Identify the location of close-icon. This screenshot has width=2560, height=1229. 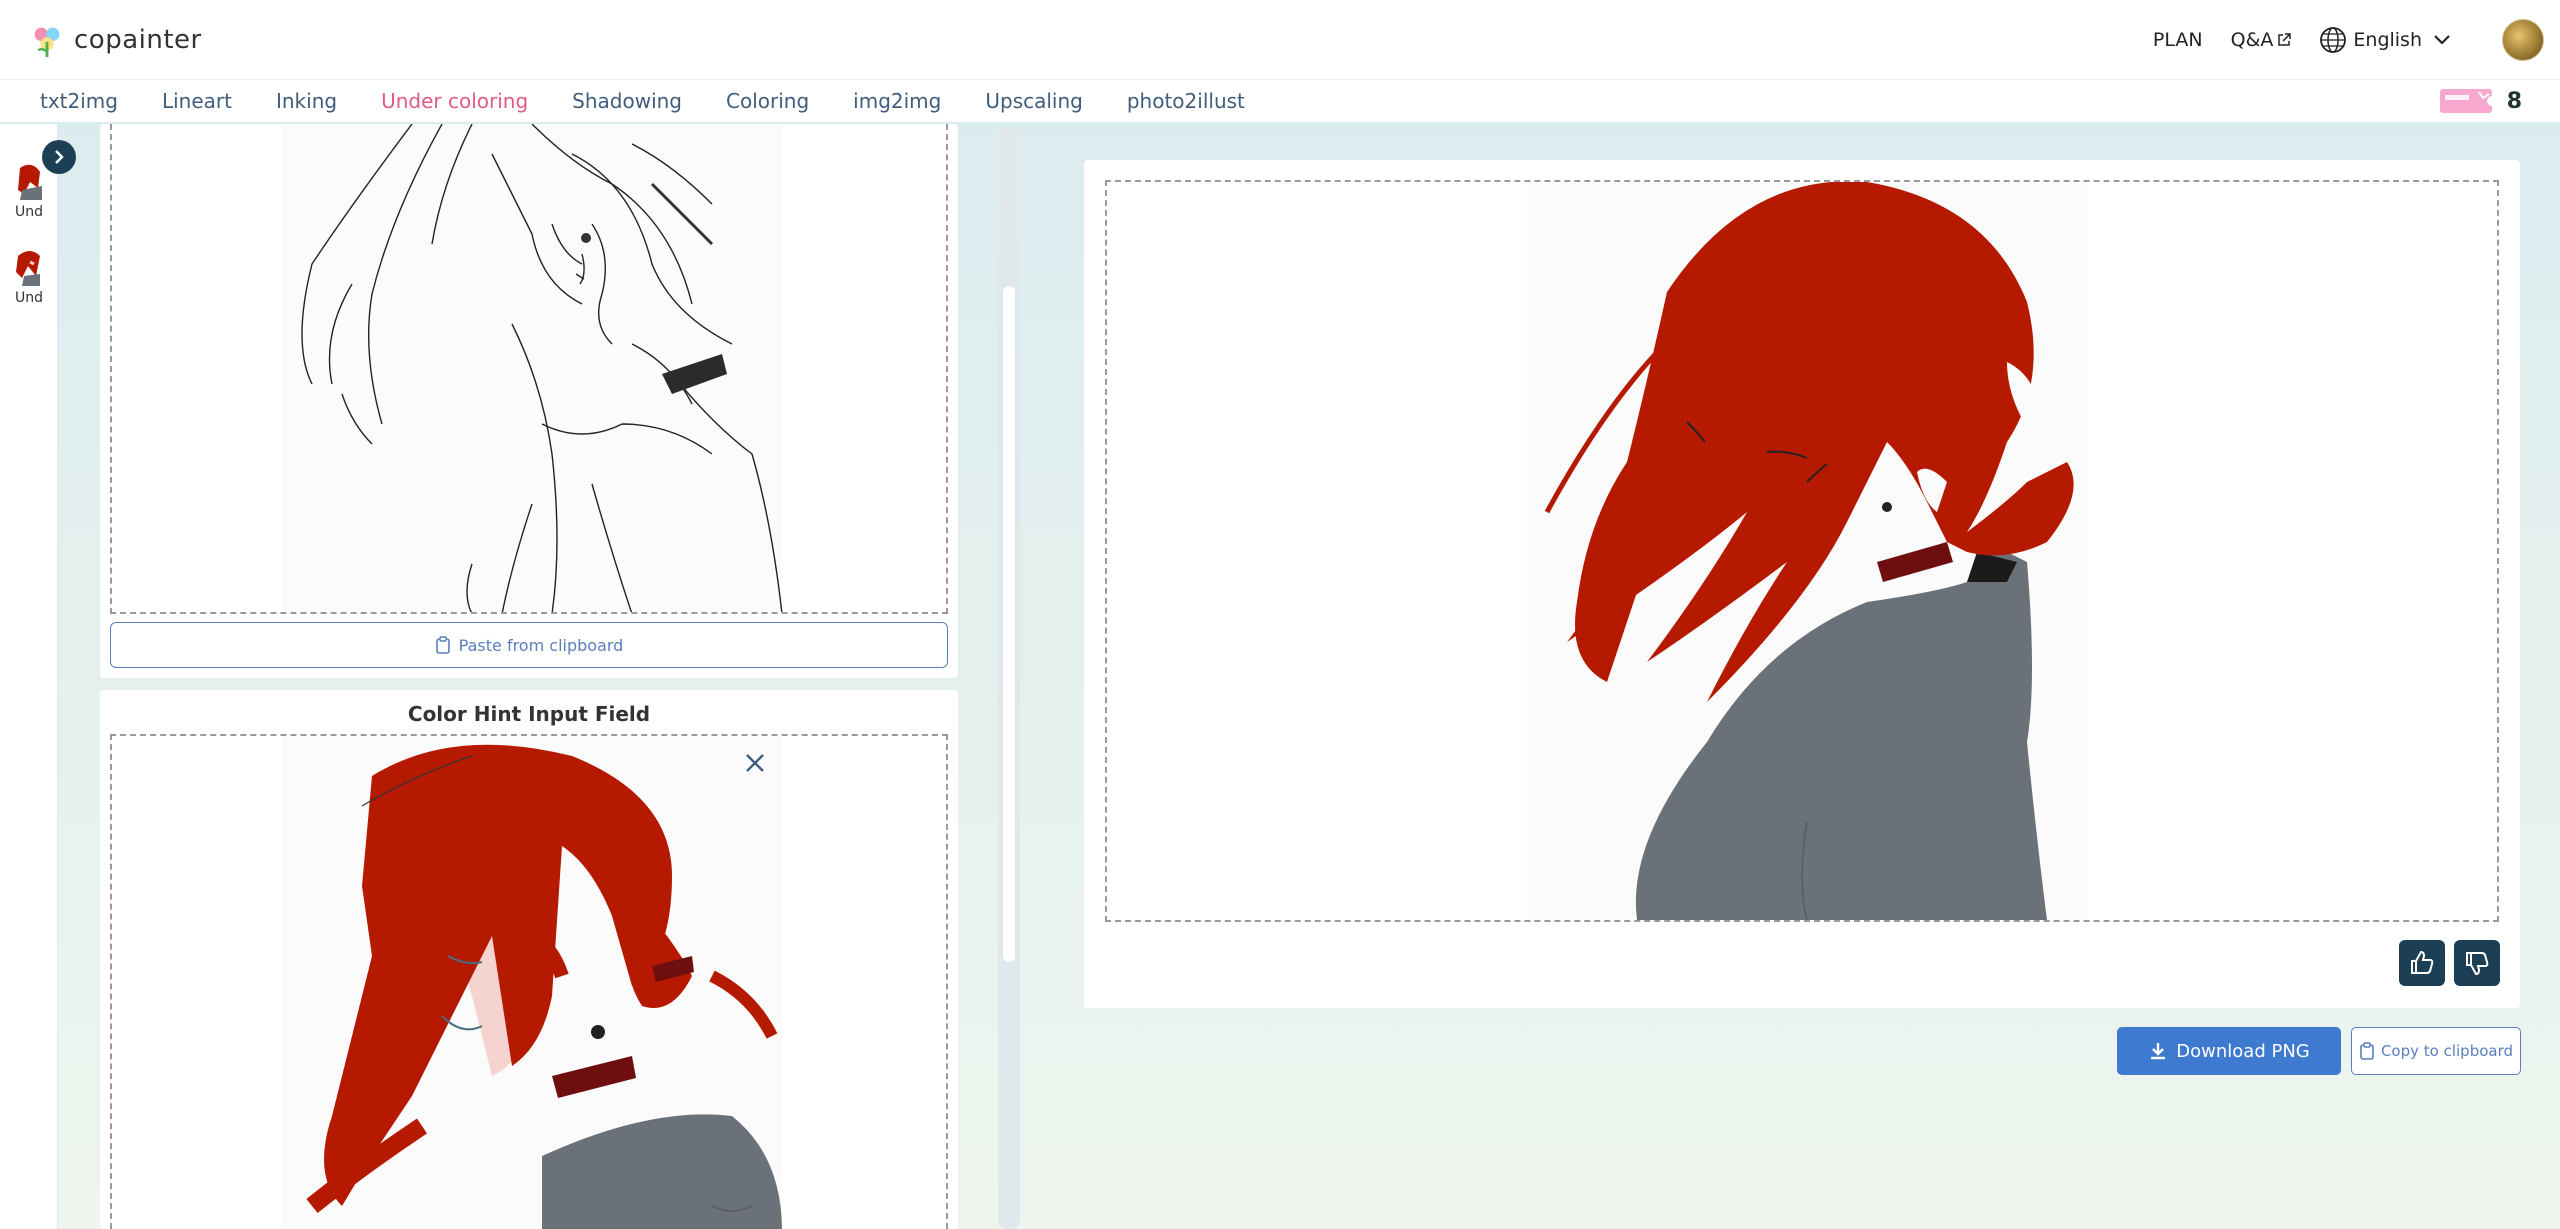
(755, 763).